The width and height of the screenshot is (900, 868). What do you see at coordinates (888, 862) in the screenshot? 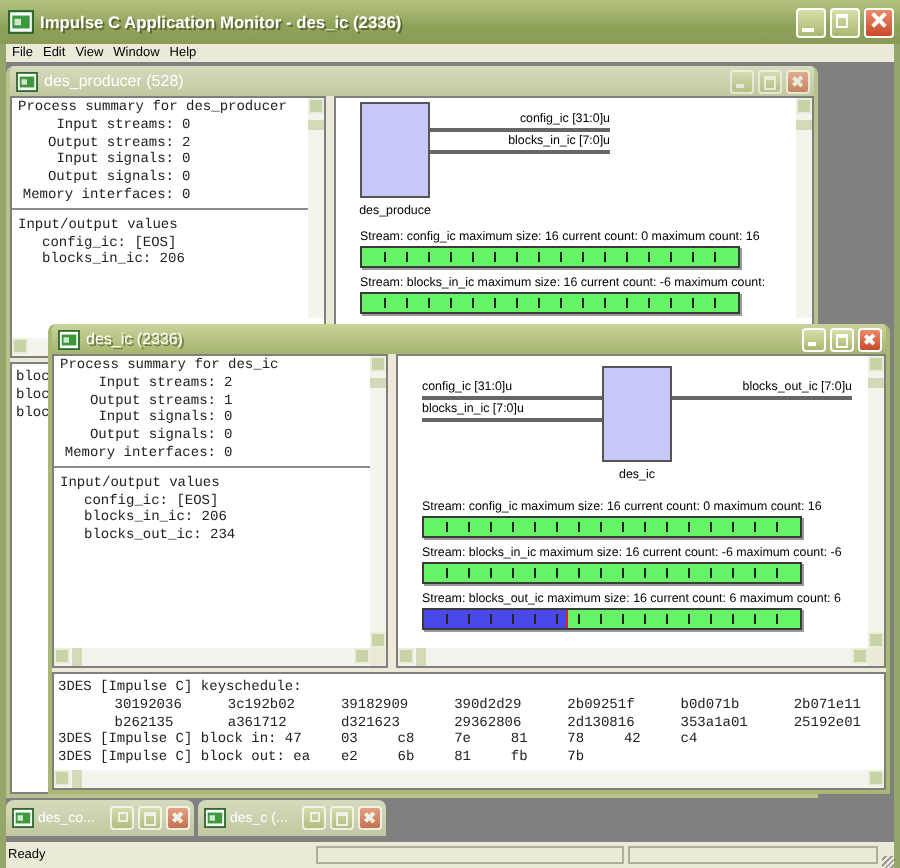
I see `resize-grip-icon` at bounding box center [888, 862].